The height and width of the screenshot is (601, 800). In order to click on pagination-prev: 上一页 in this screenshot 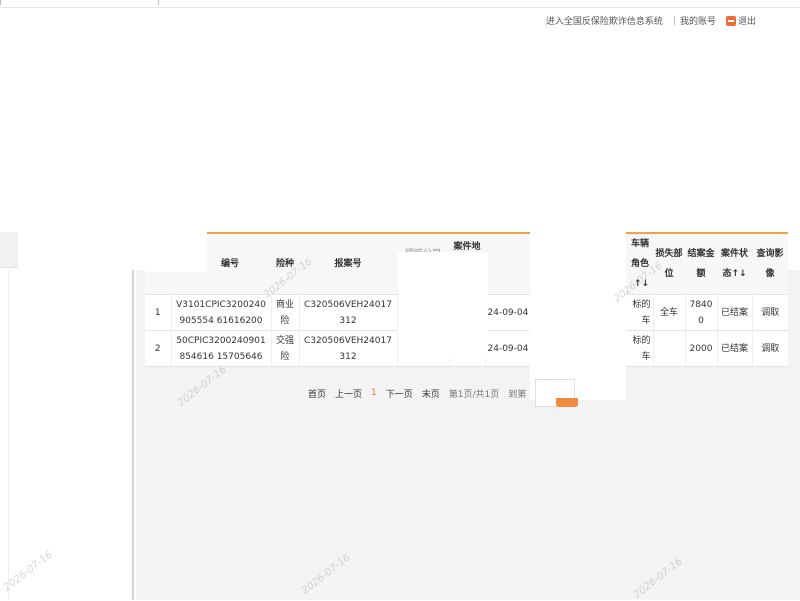, I will do `click(348, 393)`.